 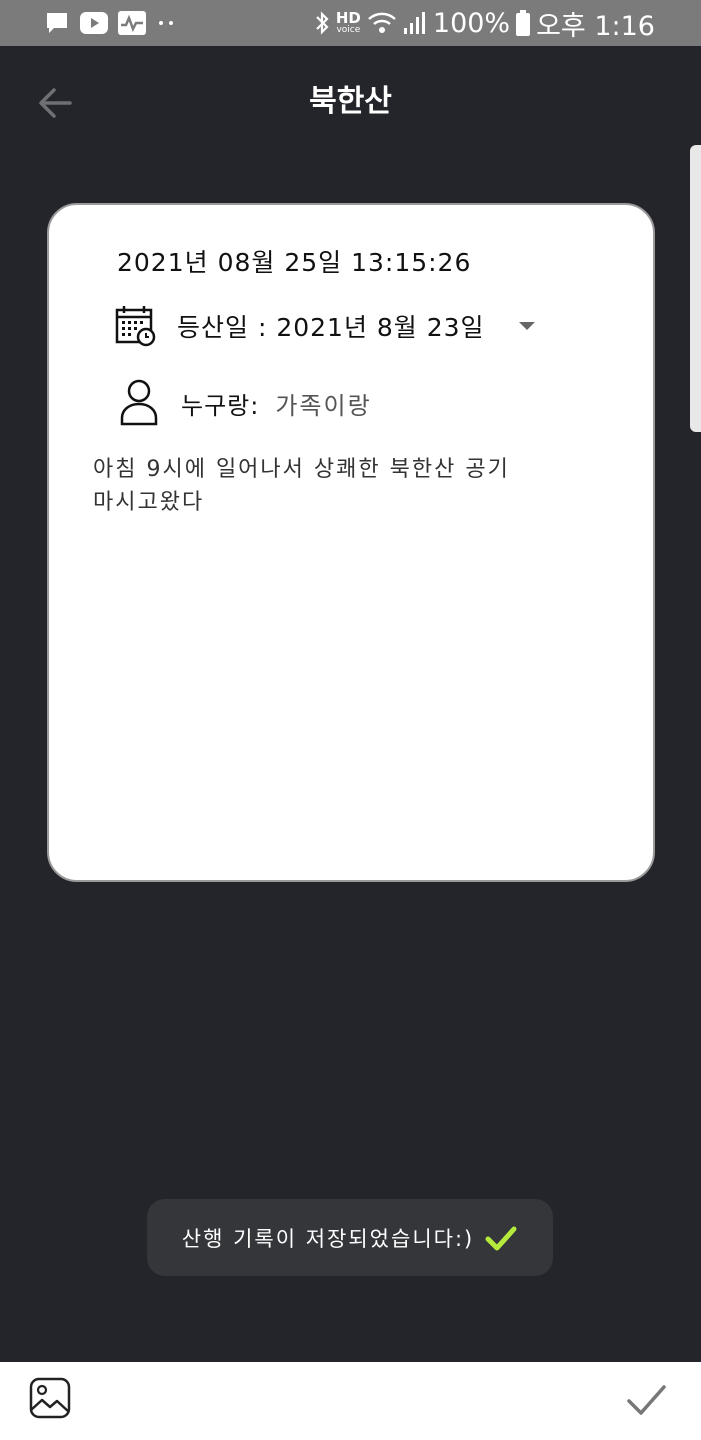 I want to click on activity-icon, so click(x=132, y=23).